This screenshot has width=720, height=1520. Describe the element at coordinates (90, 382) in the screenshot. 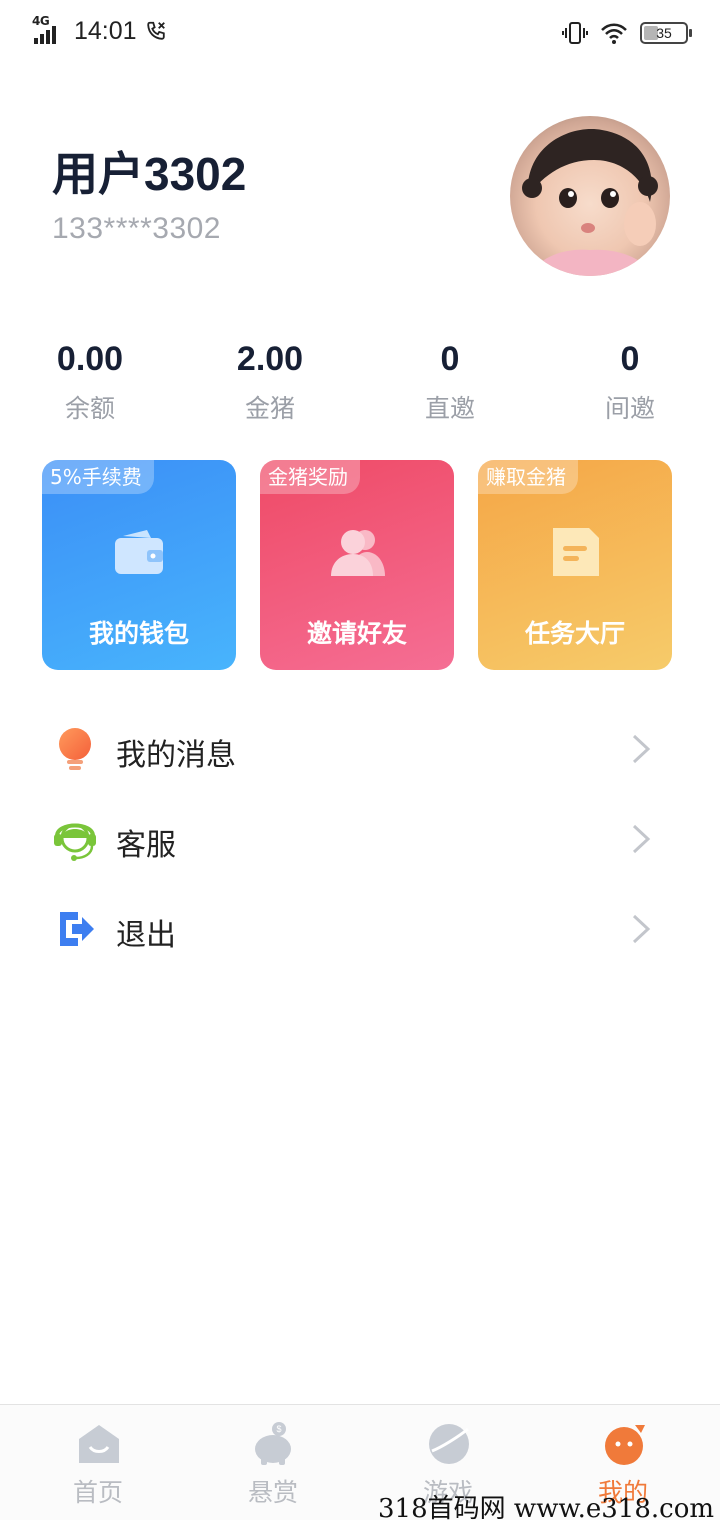

I see `stat-balance: 0.00 余额` at that location.